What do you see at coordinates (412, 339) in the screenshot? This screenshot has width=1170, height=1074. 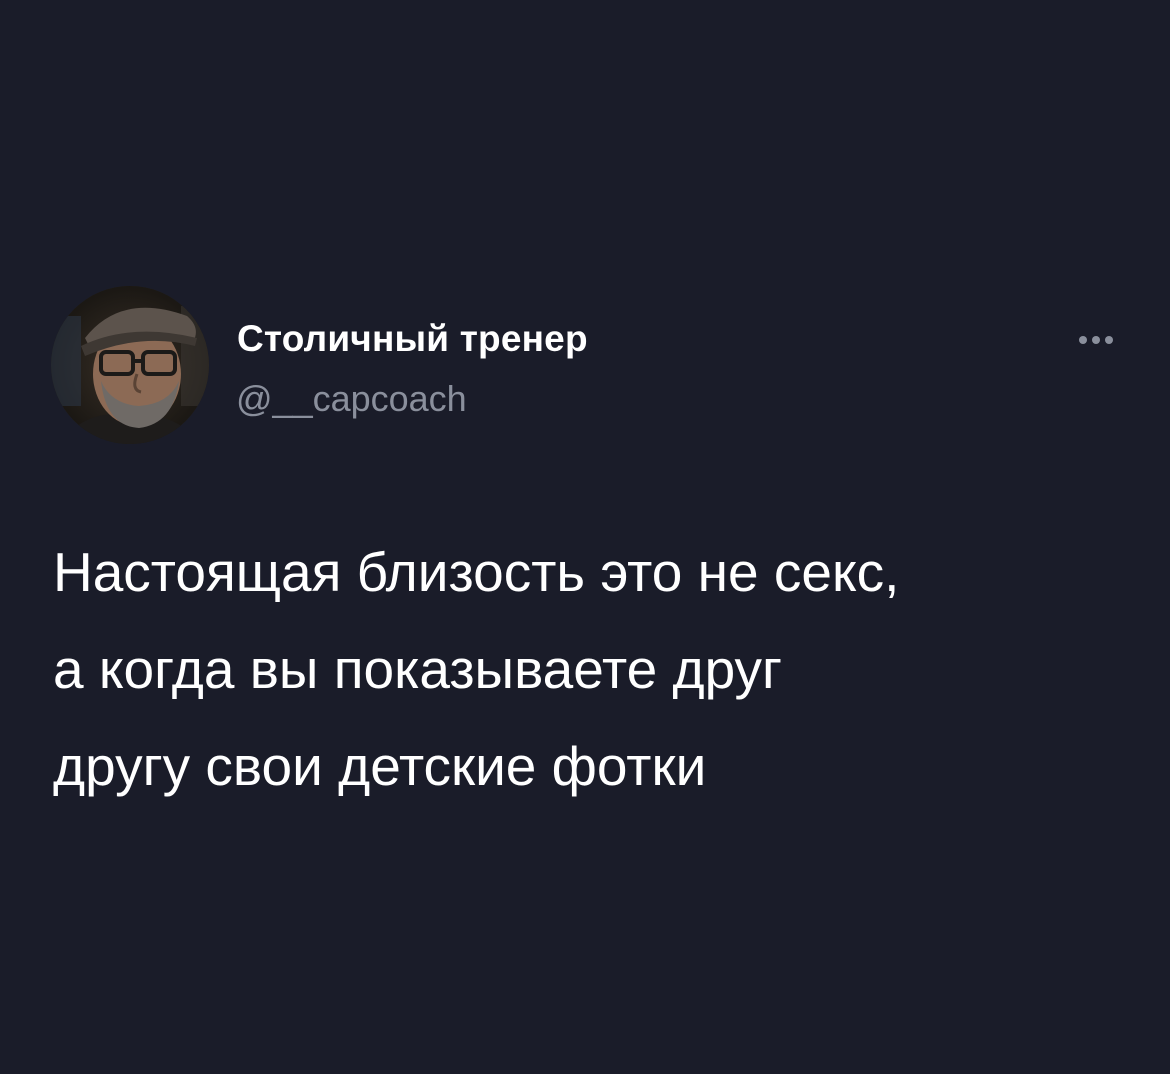 I see `author-display-name: Столичный тренер` at bounding box center [412, 339].